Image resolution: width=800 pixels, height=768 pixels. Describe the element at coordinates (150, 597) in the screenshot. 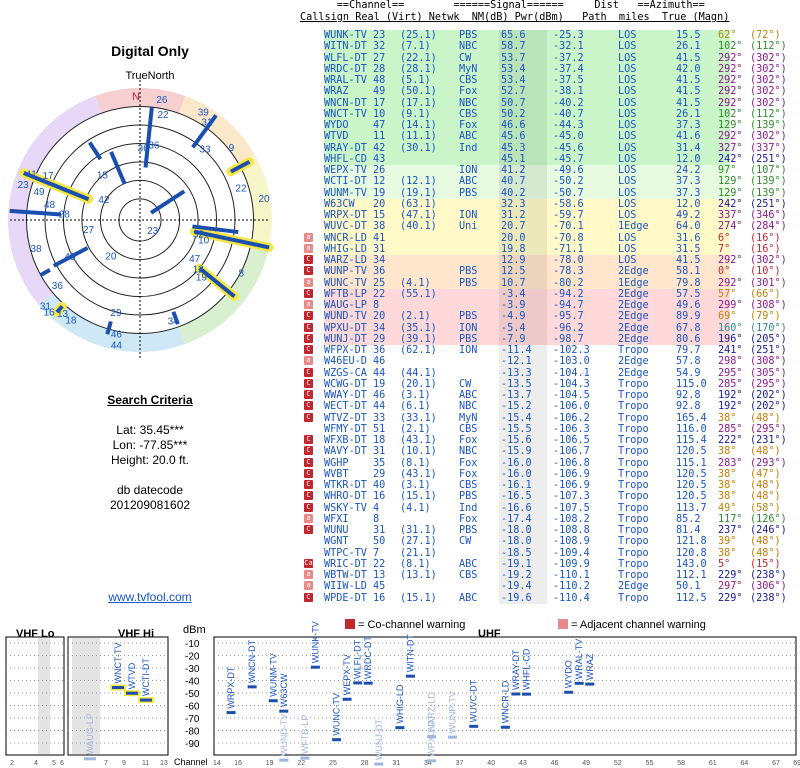

I see `tvfool-link: www.tvfool.com` at that location.